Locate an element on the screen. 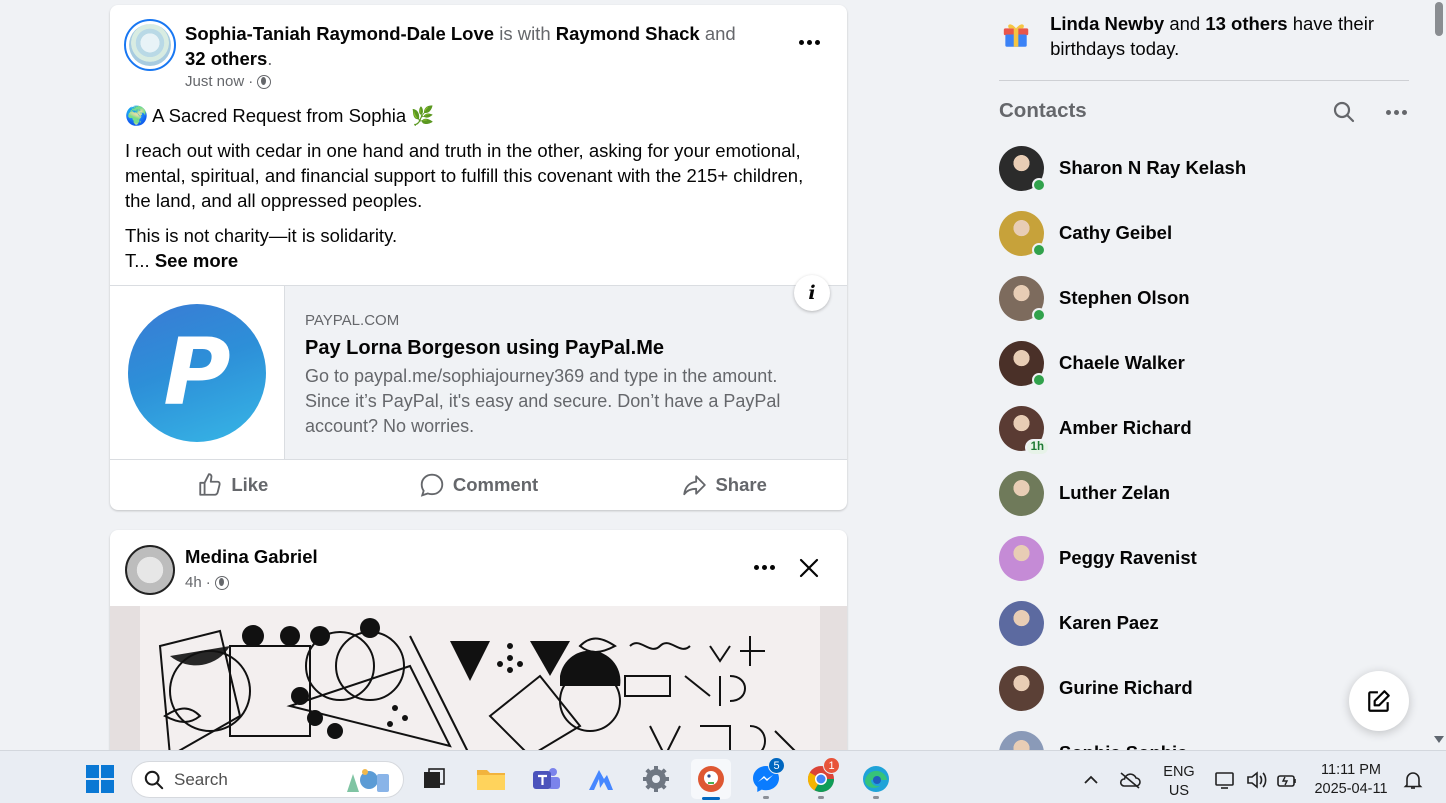 Image resolution: width=1446 pixels, height=803 pixels. clock: 11:11 PM 2025-04-11 is located at coordinates (1351, 780).